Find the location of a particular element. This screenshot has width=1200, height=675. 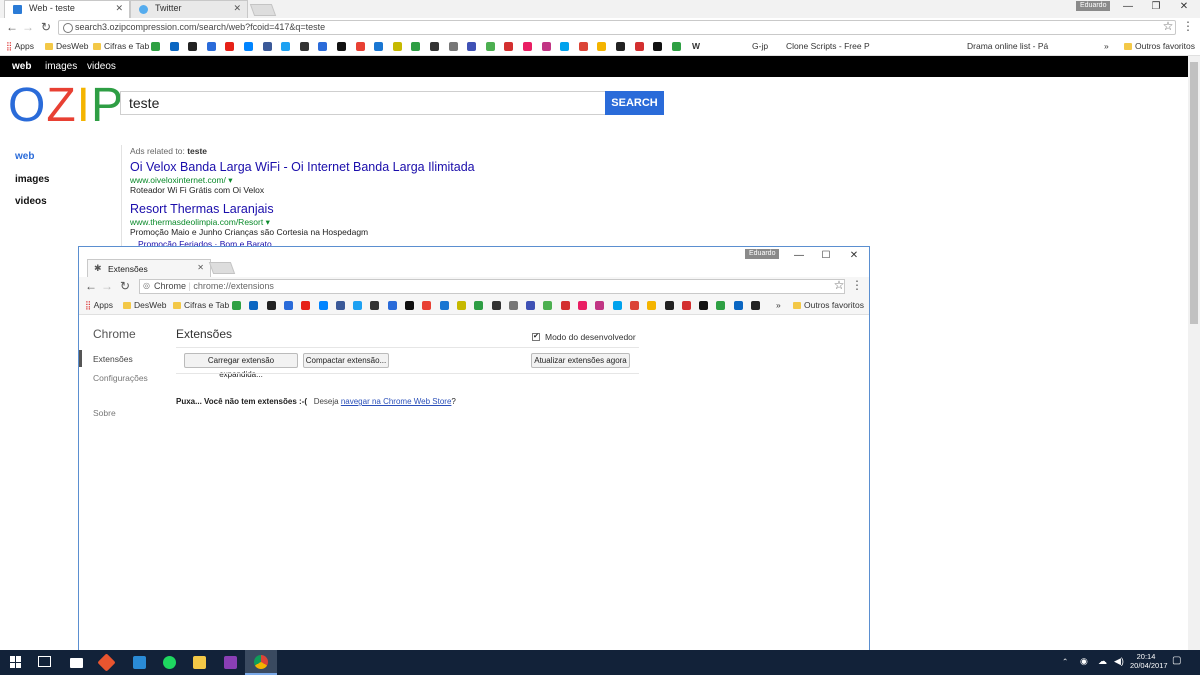

maximize-button: ☐ is located at coordinates (826, 255).